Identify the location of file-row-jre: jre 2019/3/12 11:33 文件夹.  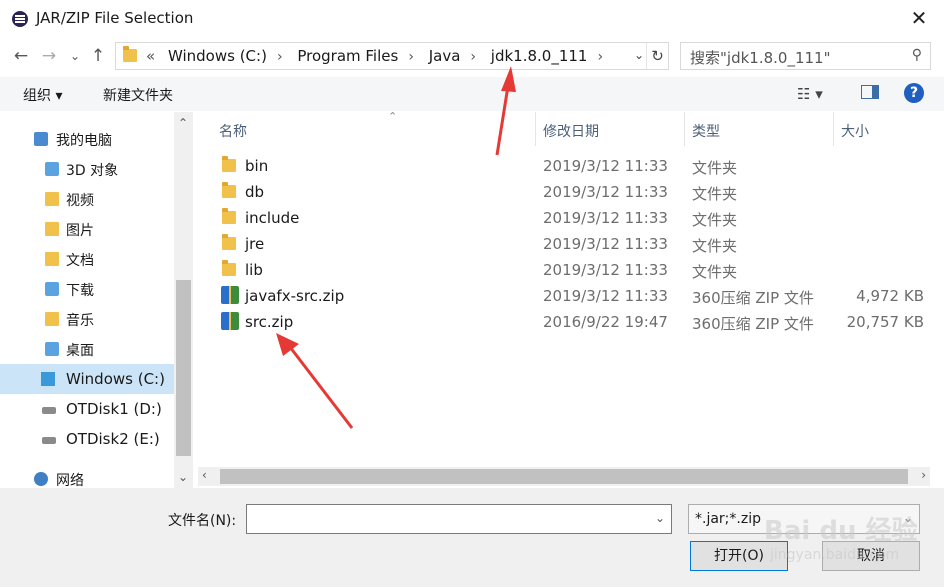
(561, 244).